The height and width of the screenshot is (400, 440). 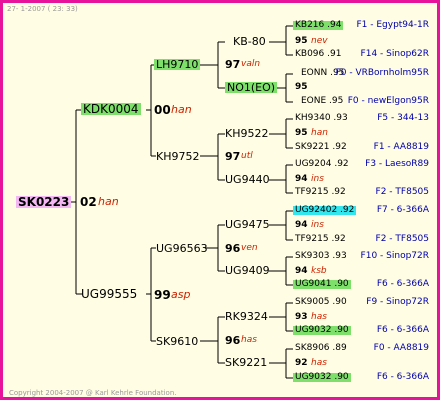 I want to click on gen3-c1-year: 94, so click(x=301, y=225).